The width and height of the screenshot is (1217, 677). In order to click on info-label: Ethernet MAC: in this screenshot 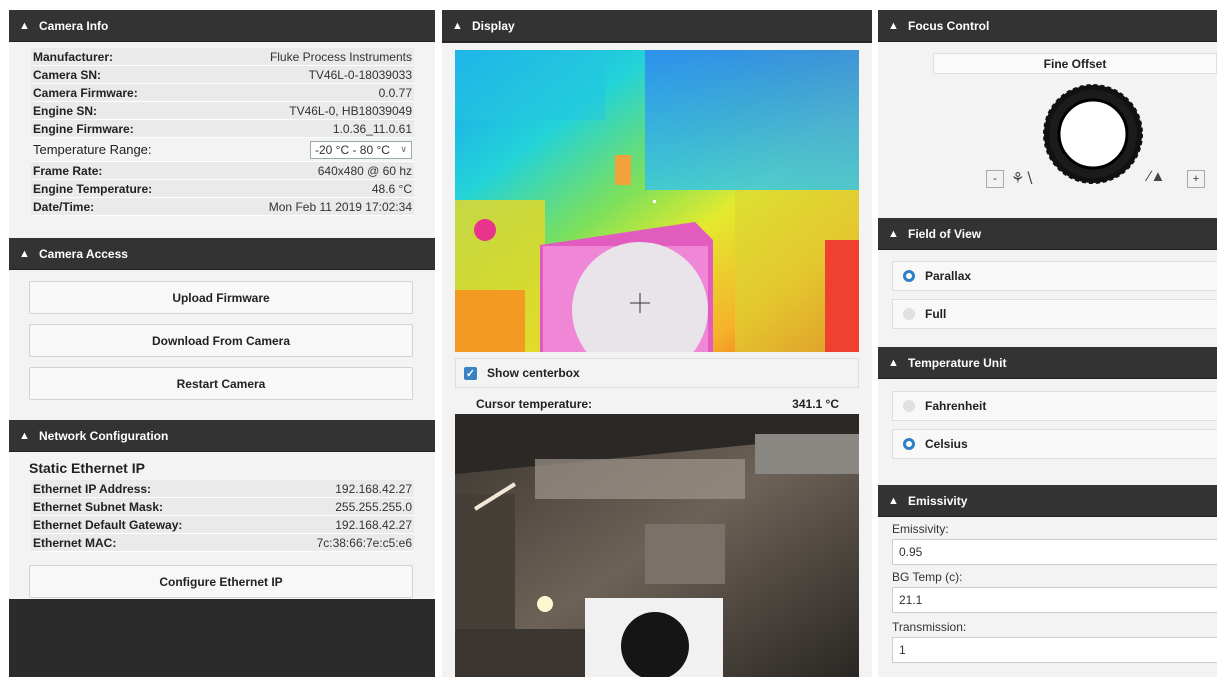, I will do `click(75, 542)`.